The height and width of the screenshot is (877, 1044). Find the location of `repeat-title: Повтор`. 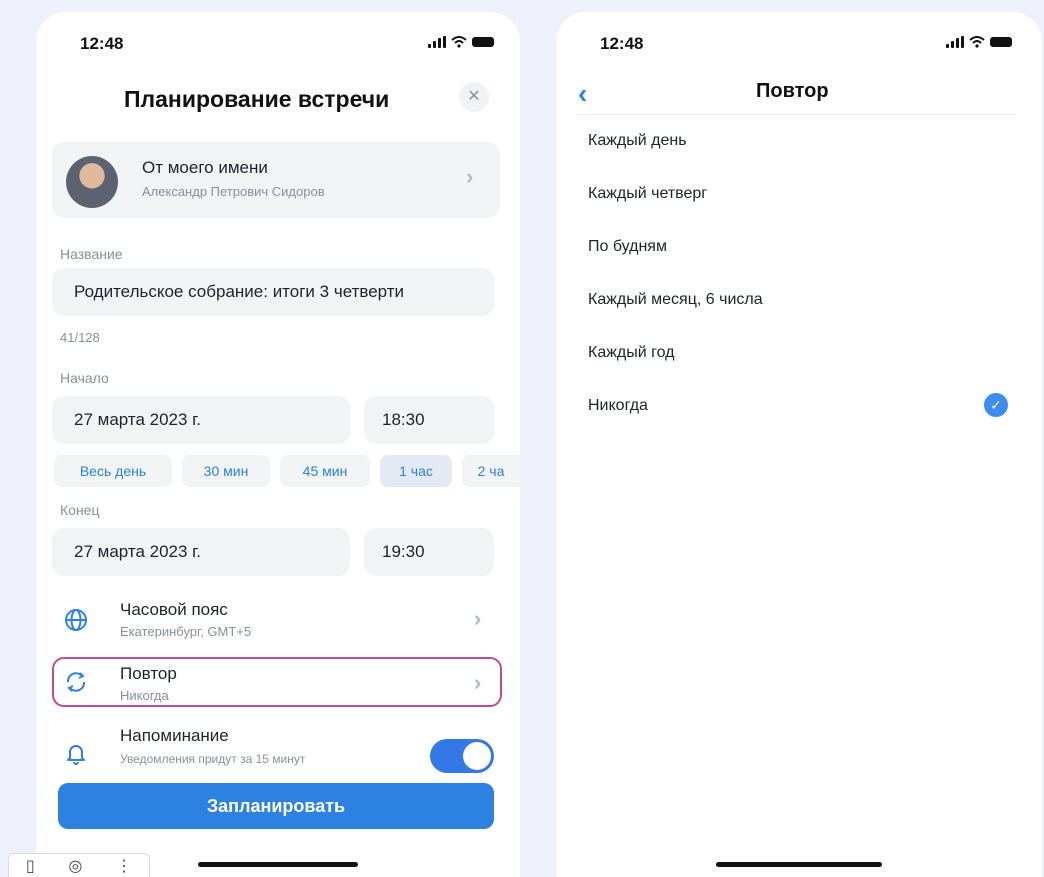

repeat-title: Повтор is located at coordinates (148, 673).